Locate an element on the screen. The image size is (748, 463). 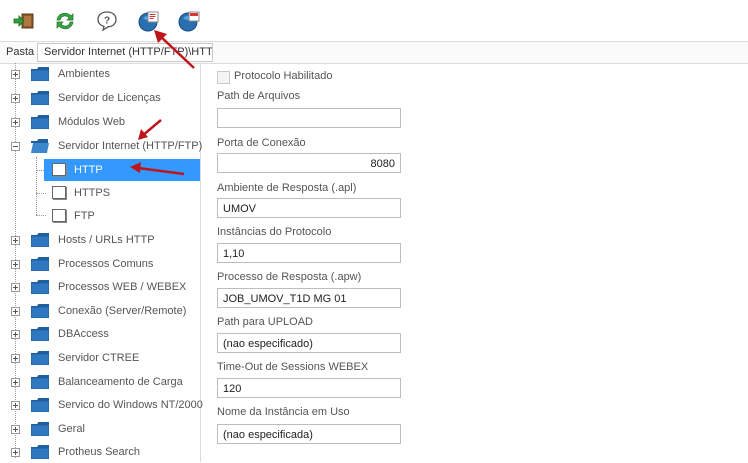
path-upload-field: (nao especificado) is located at coordinates (309, 343).